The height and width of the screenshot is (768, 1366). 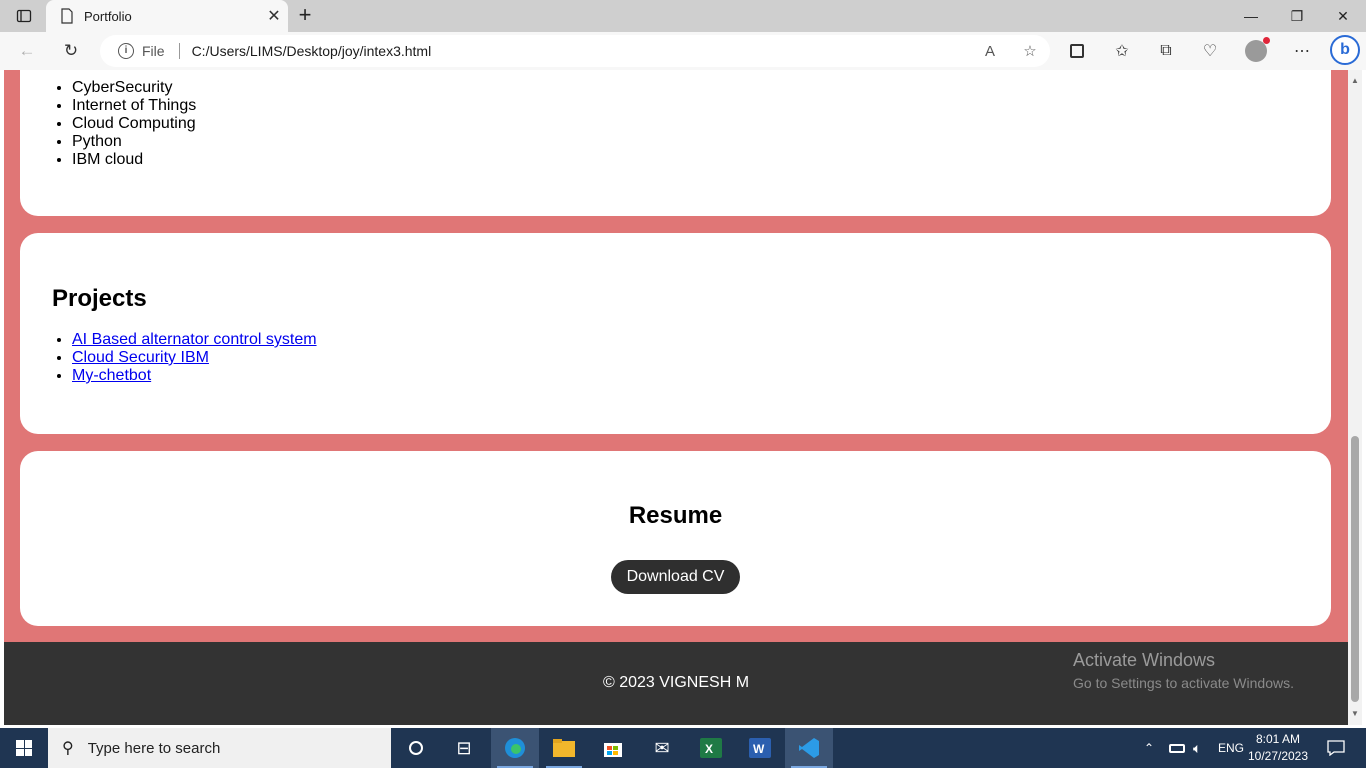 What do you see at coordinates (153, 51) in the screenshot?
I see `file-label: File` at bounding box center [153, 51].